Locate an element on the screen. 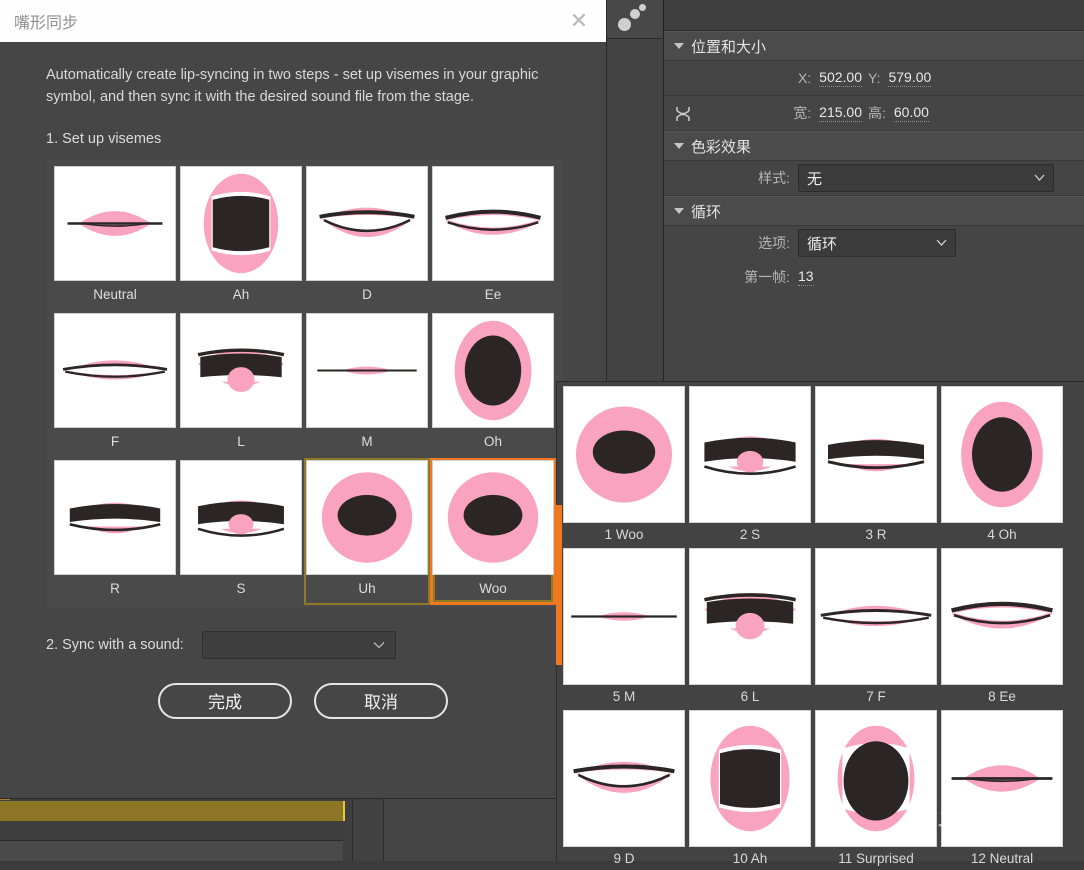  section-header-loop: 循环 is located at coordinates (874, 211).